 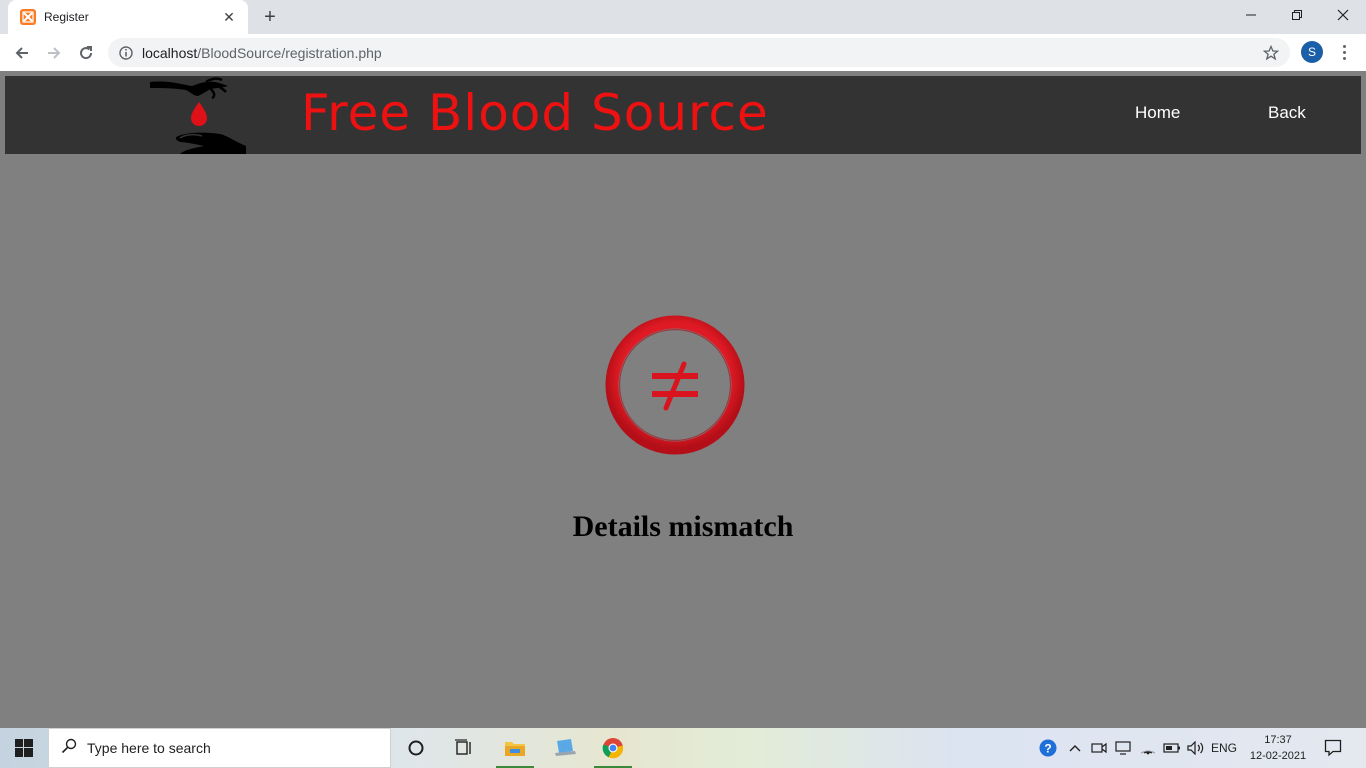 What do you see at coordinates (66, 17) in the screenshot?
I see `tab-title: Register` at bounding box center [66, 17].